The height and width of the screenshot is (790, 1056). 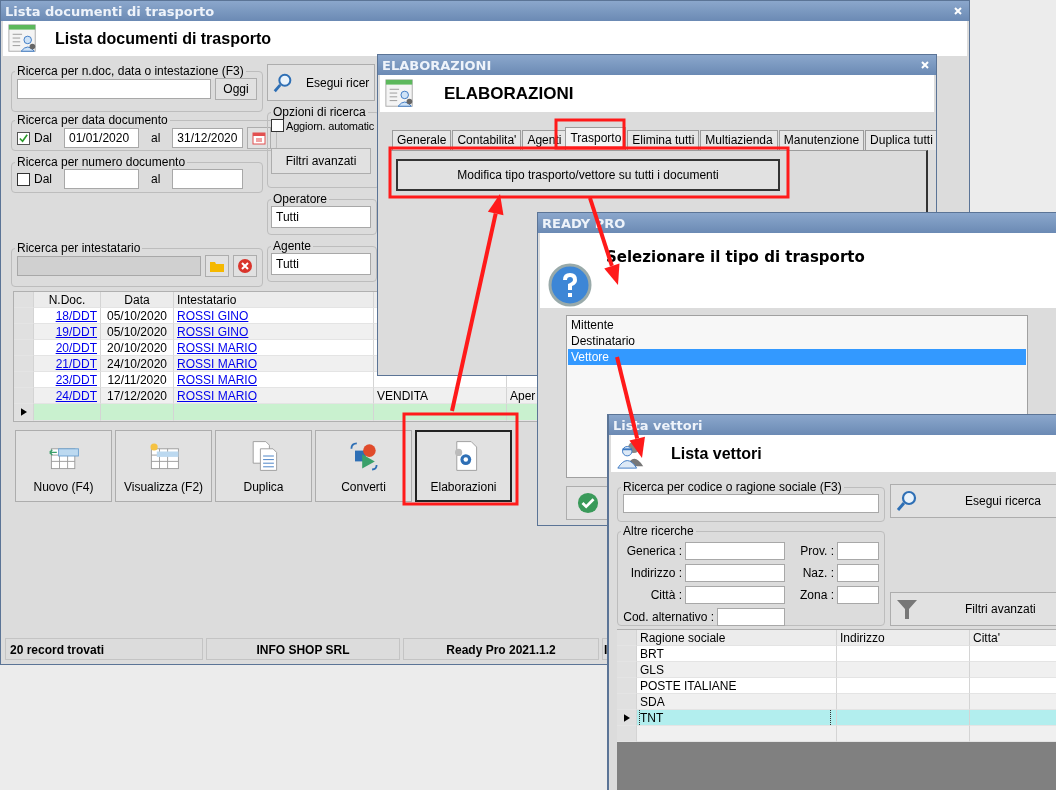 What do you see at coordinates (588, 175) in the screenshot?
I see `action-button: Modifica tipo trasporto/vettore su tutti i documenti` at bounding box center [588, 175].